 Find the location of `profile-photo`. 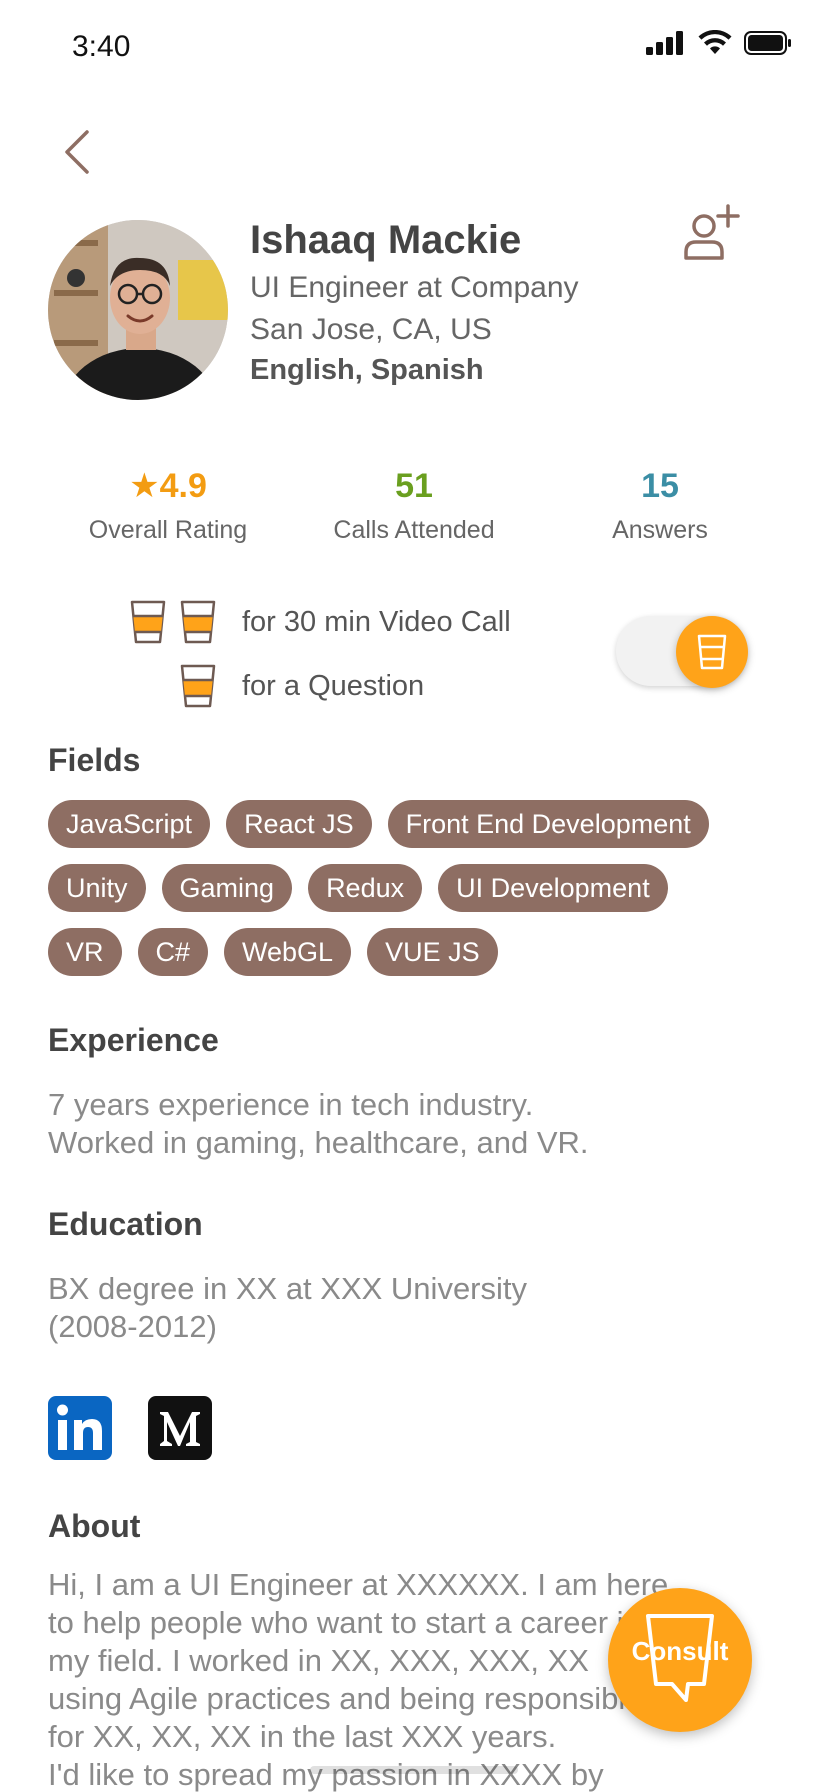

profile-photo is located at coordinates (138, 310).